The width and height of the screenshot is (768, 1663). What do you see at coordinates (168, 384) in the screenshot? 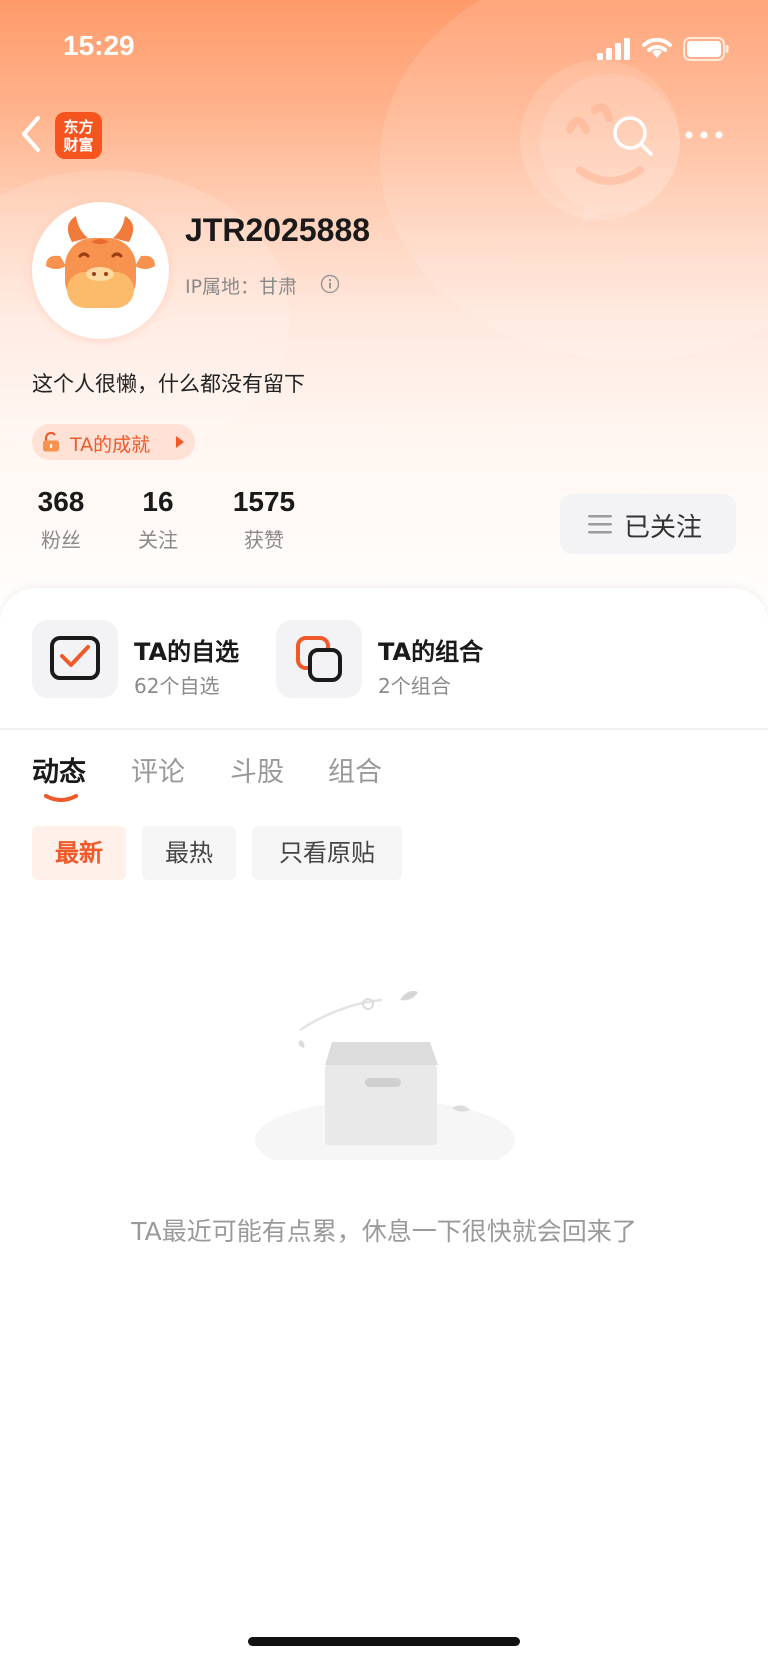
I see `profile-bio: 这个人很懒，什么都没有留下` at bounding box center [168, 384].